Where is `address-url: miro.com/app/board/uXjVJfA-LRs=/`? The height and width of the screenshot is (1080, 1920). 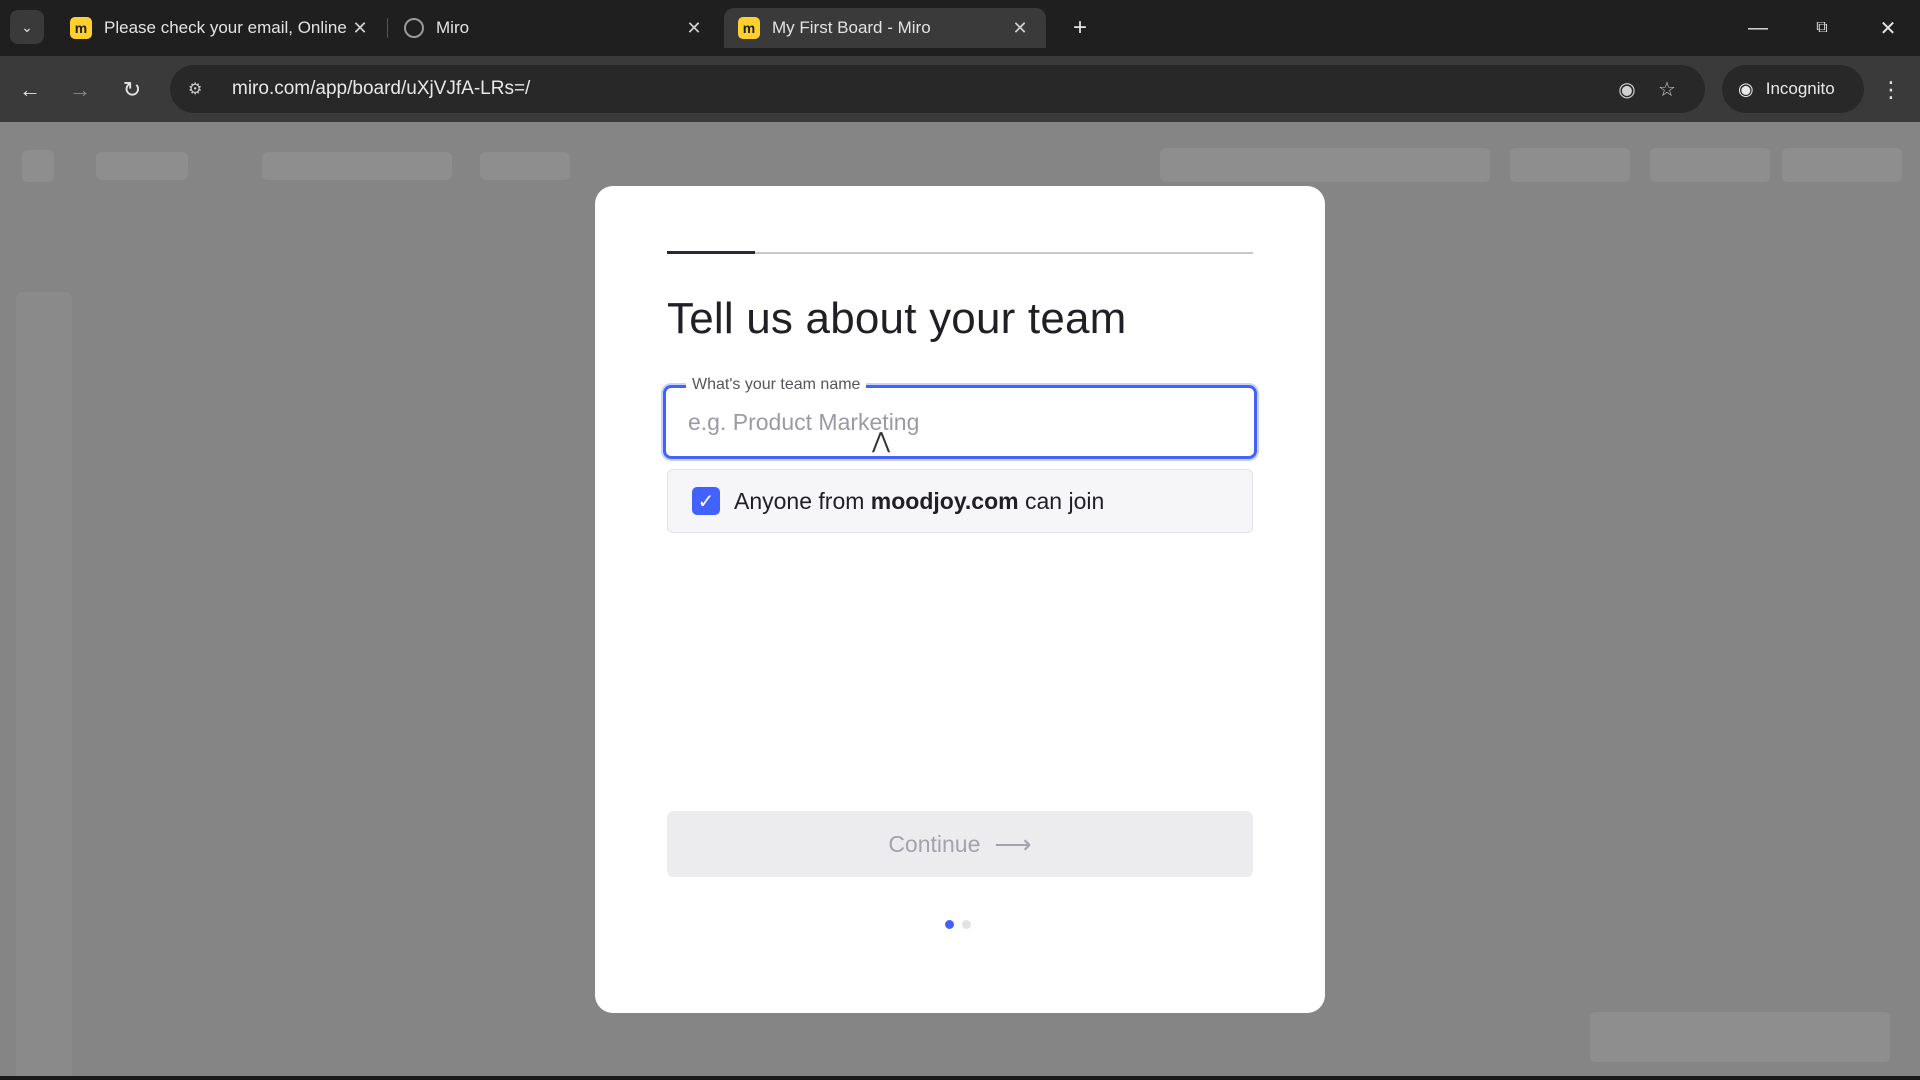
address-url: miro.com/app/board/uXjVJfA-LRs=/ is located at coordinates (919, 89).